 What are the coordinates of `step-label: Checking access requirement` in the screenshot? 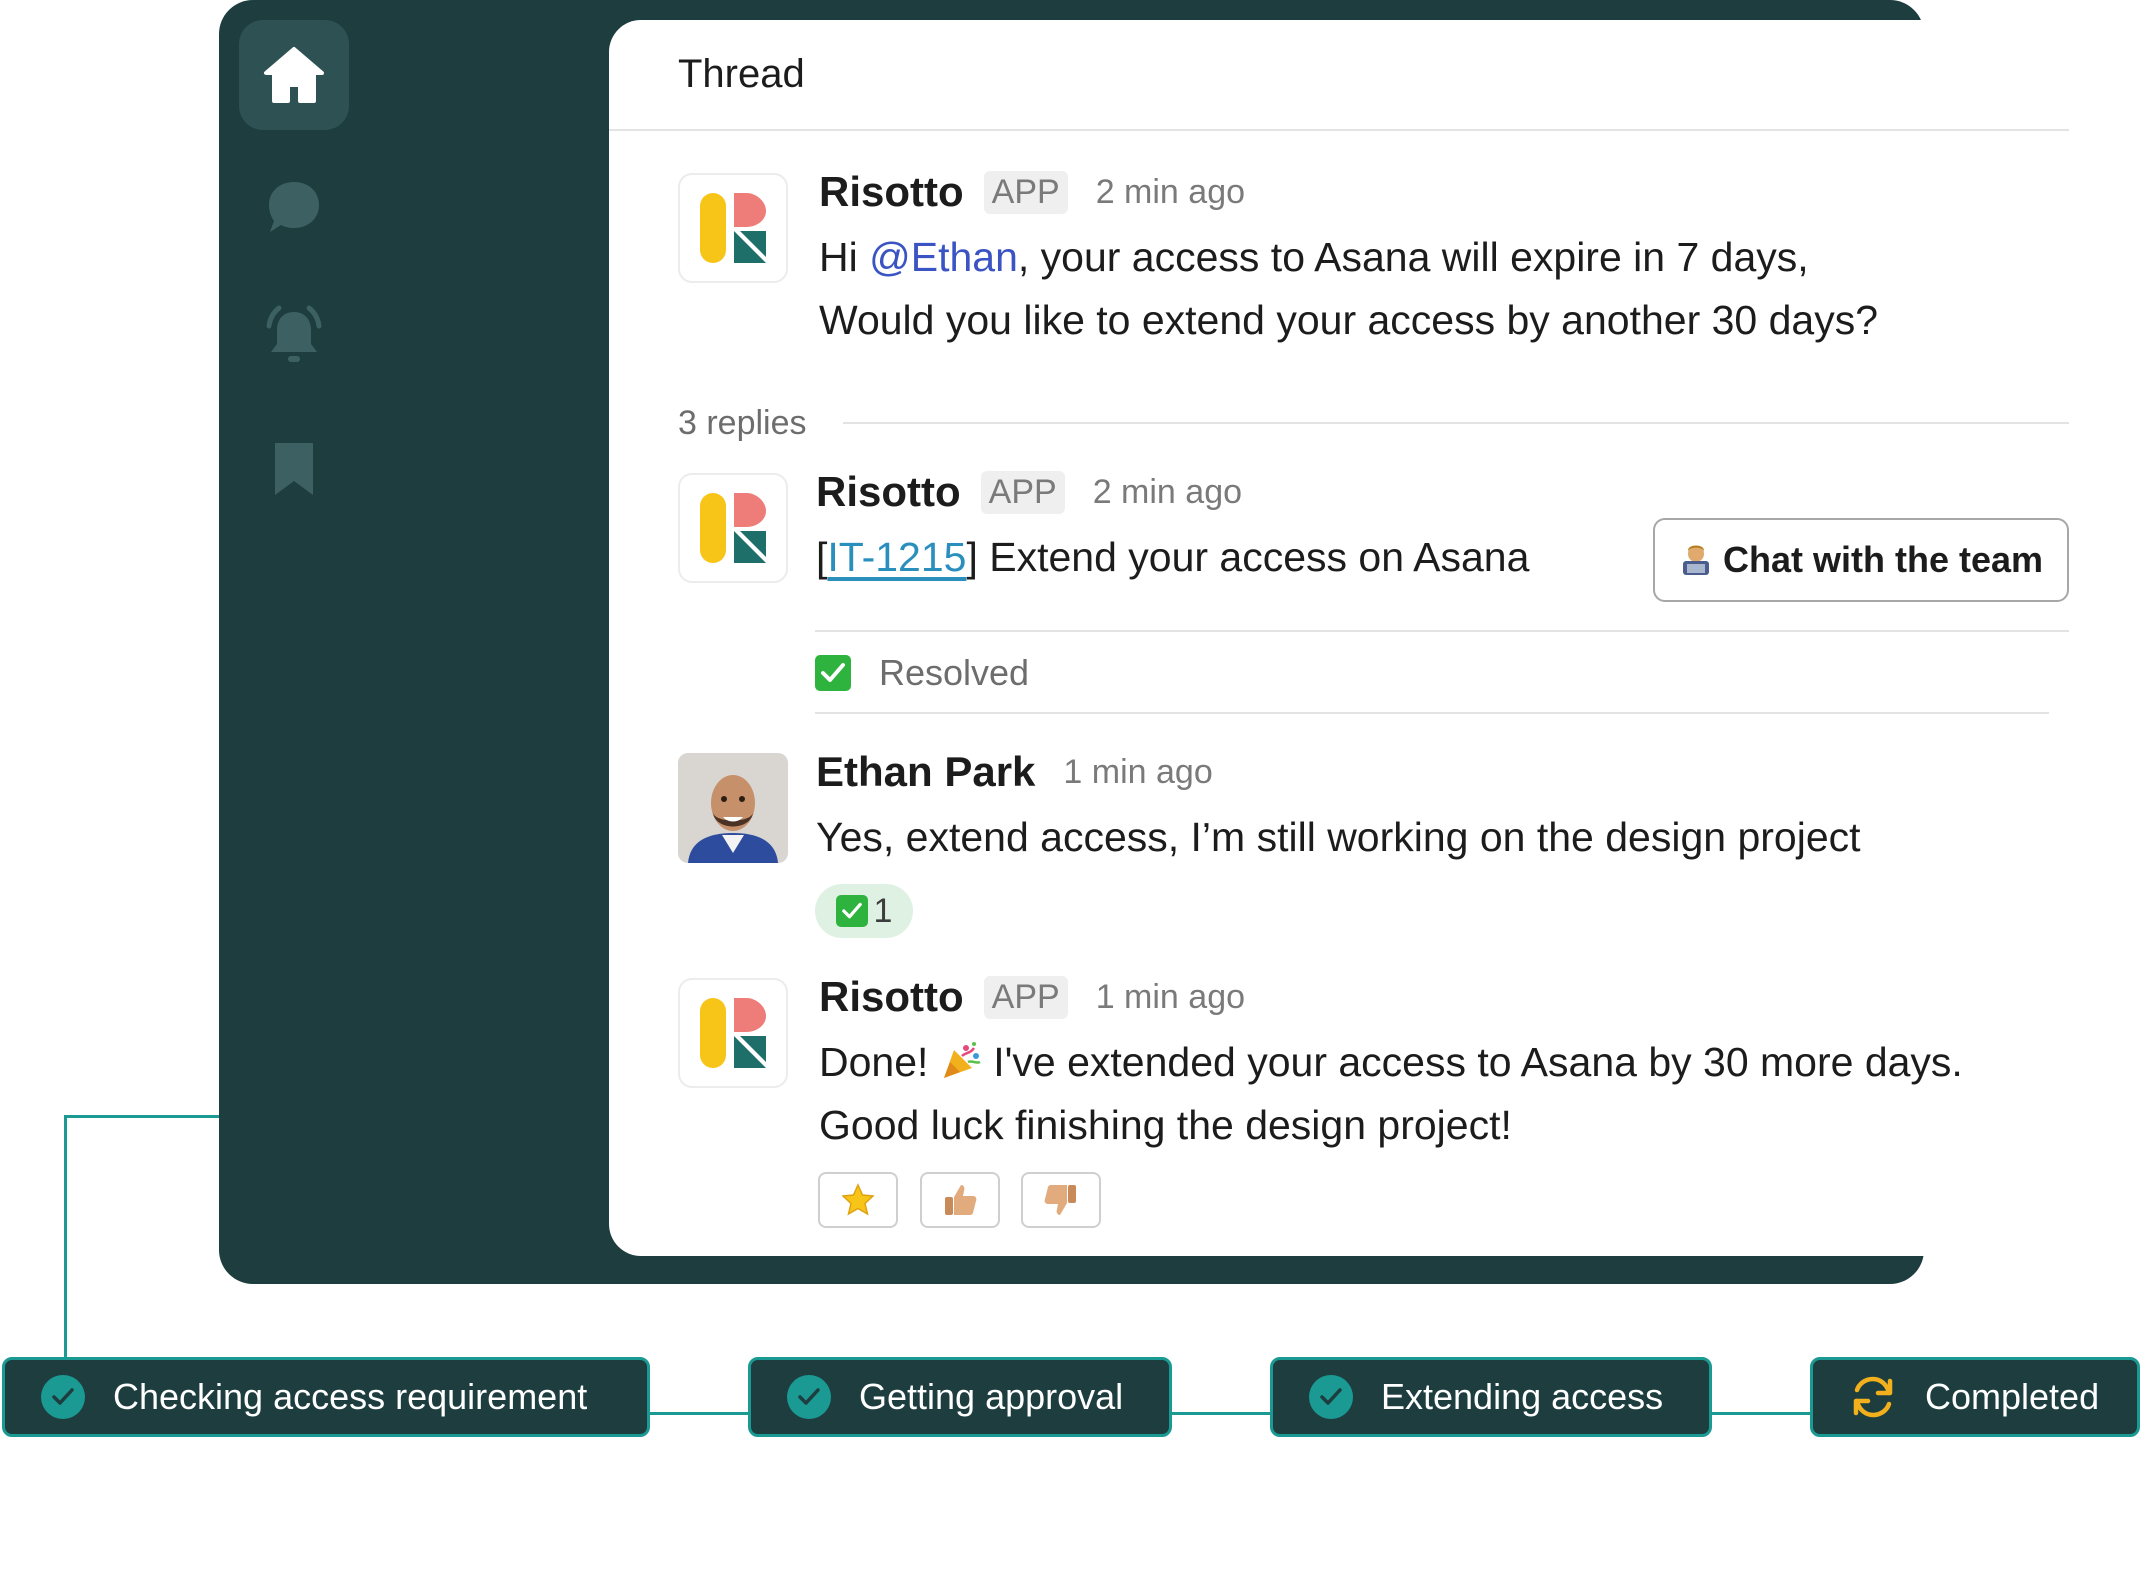 It's located at (350, 1396).